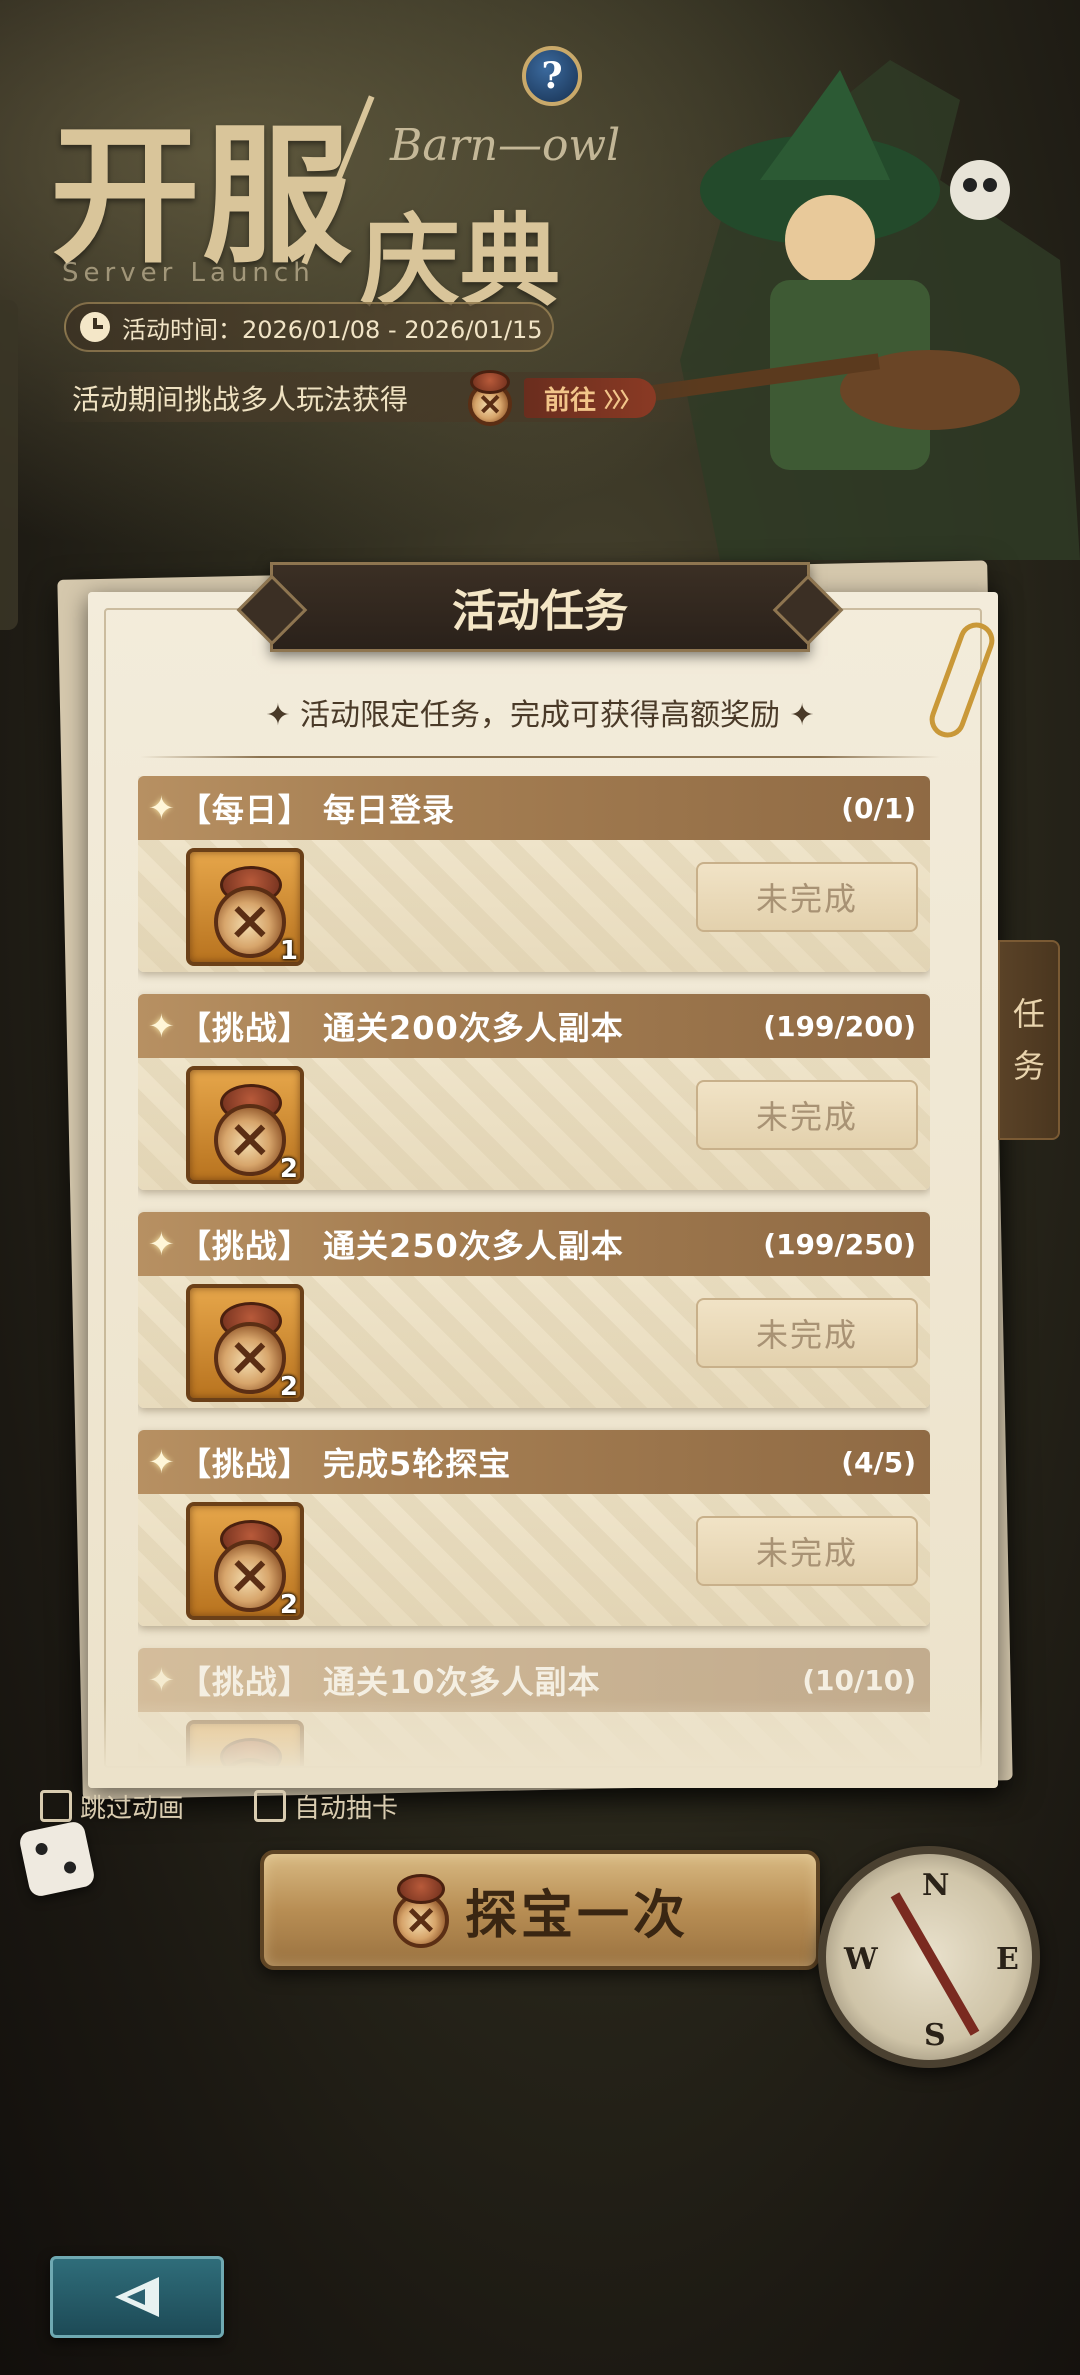 Image resolution: width=1080 pixels, height=2375 pixels. What do you see at coordinates (534, 1462) in the screenshot?
I see `task-header: ✦ 【挑战】 完成5轮探宝 (4/5)` at bounding box center [534, 1462].